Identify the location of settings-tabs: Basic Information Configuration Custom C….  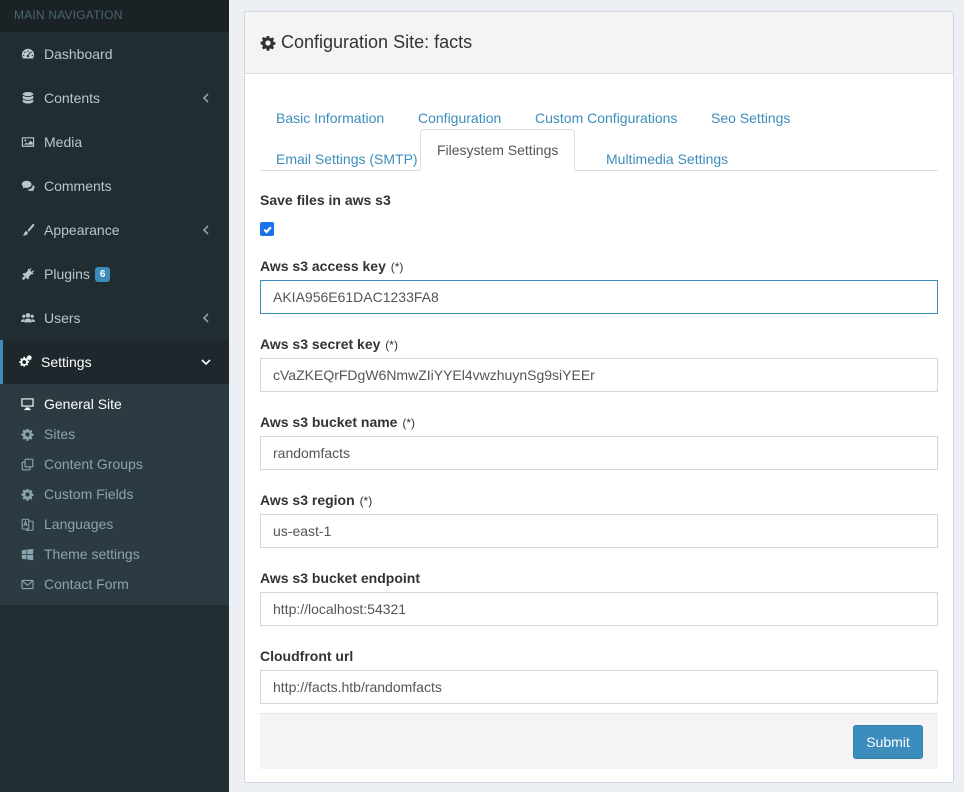
(599, 122).